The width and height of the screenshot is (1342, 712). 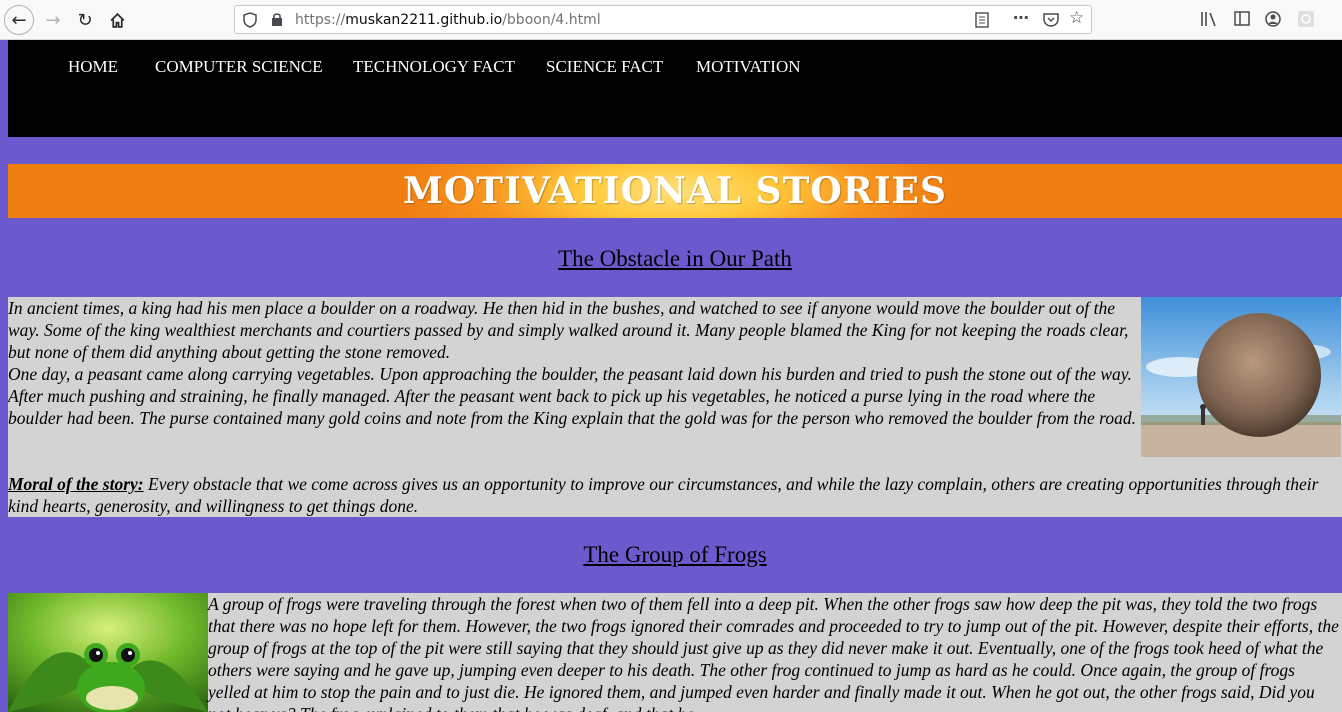 What do you see at coordinates (1306, 19) in the screenshot?
I see `extension-icon` at bounding box center [1306, 19].